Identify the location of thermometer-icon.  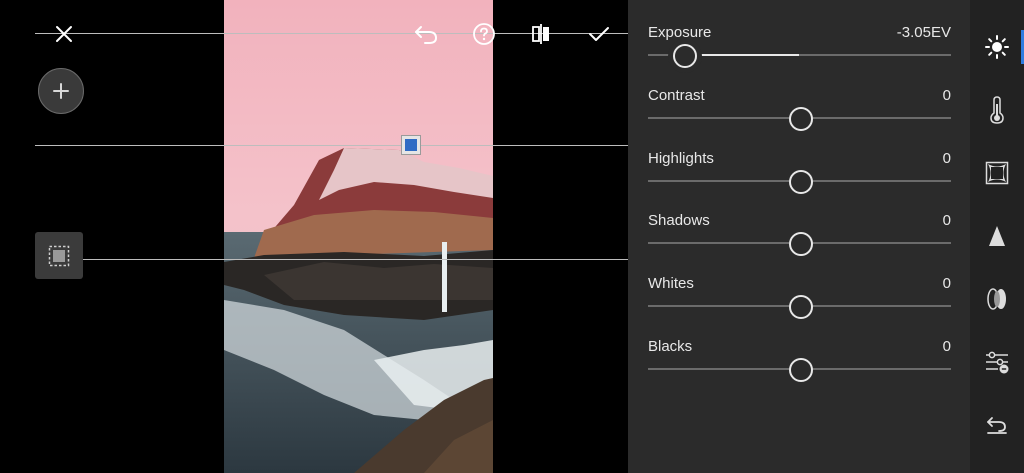
(997, 110).